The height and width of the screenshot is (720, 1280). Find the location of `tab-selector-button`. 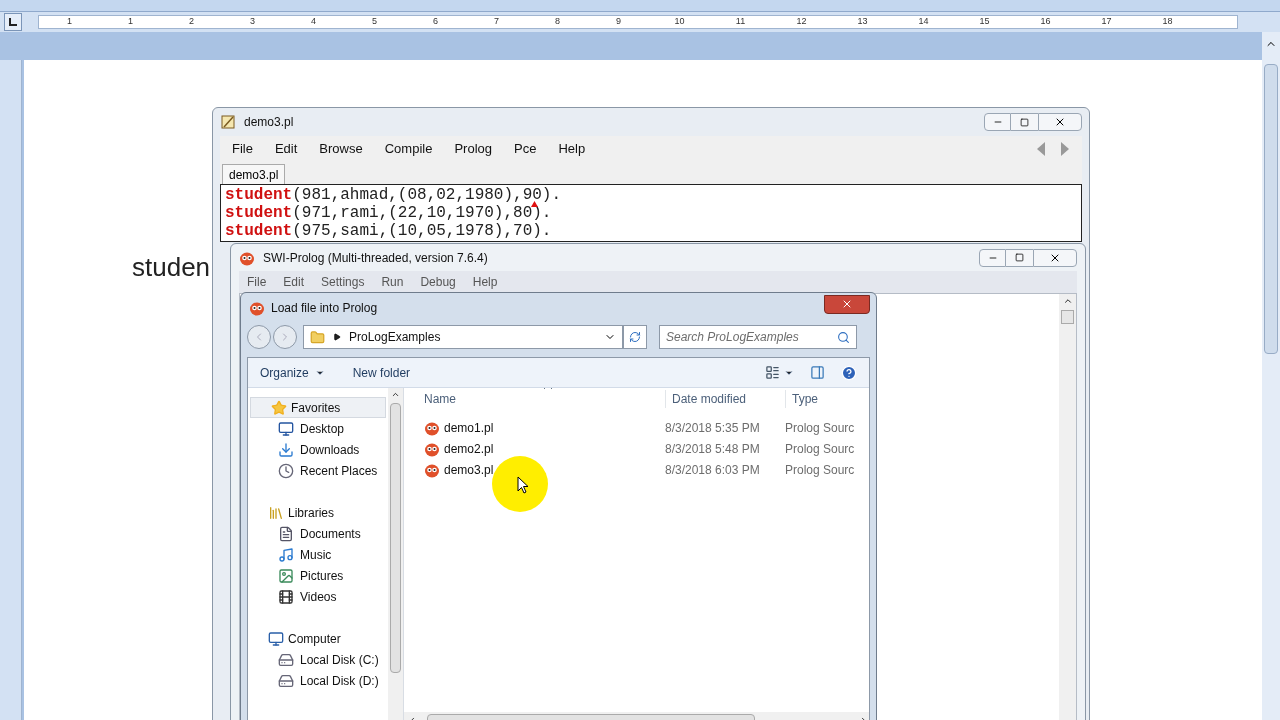

tab-selector-button is located at coordinates (13, 22).